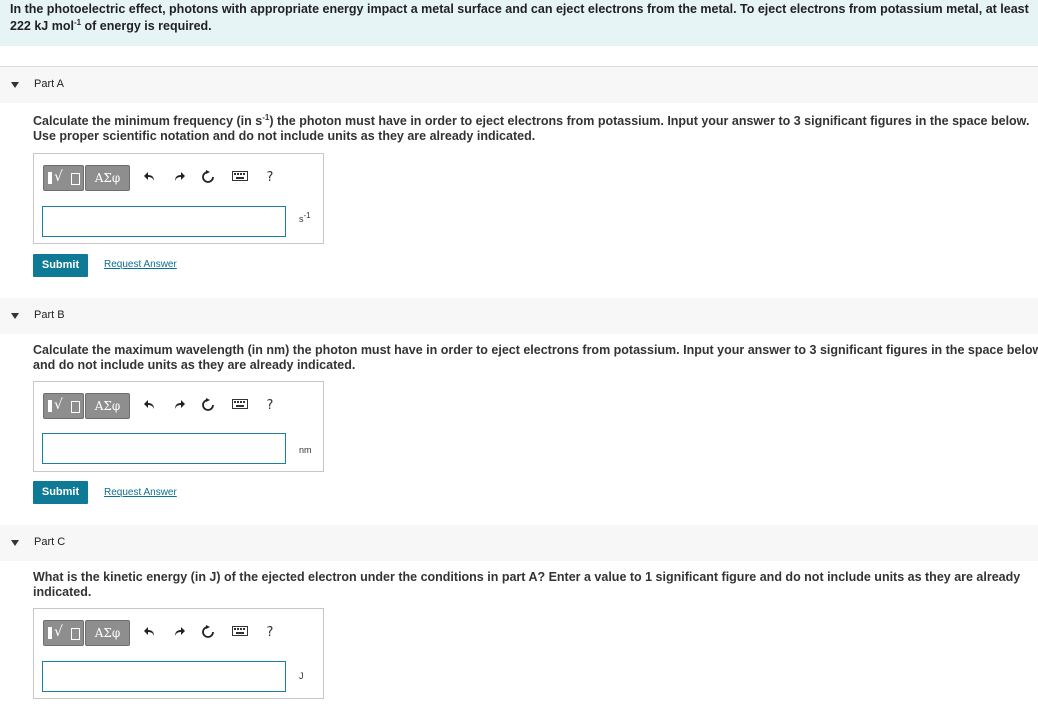  What do you see at coordinates (178, 653) in the screenshot?
I see `part-c-answer-box: √ ΑΣφ ? J` at bounding box center [178, 653].